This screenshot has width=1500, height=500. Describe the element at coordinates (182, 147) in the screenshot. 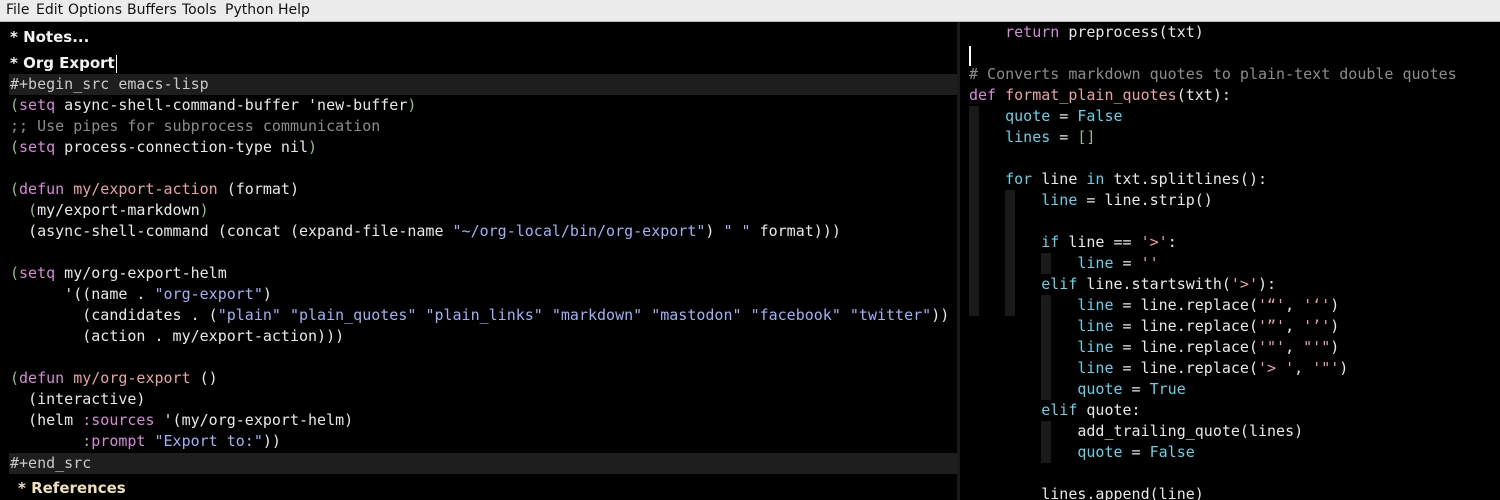

I see `code-text: process-connection-type nil` at that location.